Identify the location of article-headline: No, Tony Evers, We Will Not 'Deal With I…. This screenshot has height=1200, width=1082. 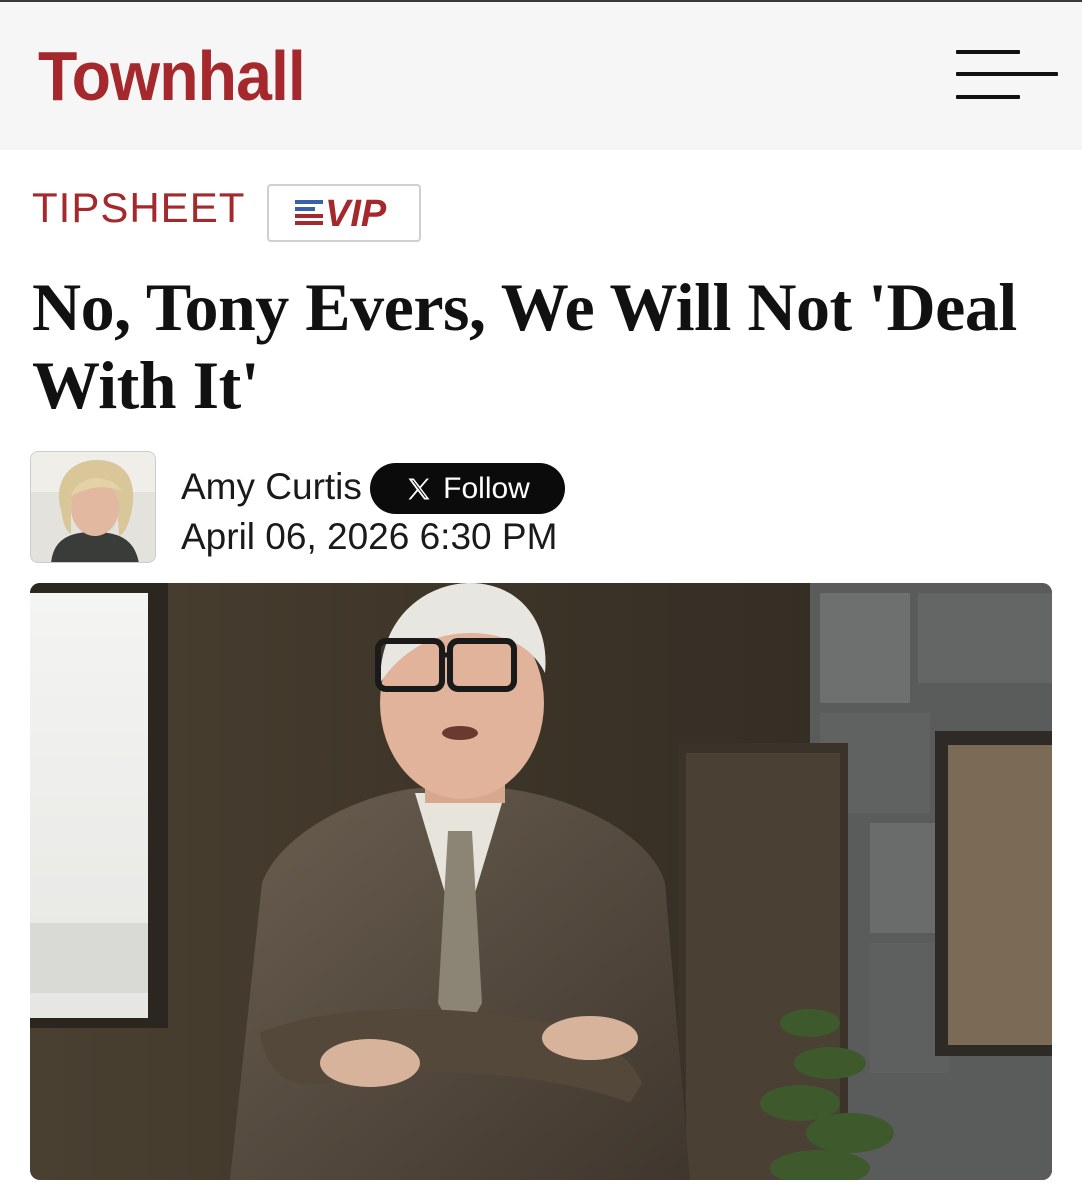
(524, 346).